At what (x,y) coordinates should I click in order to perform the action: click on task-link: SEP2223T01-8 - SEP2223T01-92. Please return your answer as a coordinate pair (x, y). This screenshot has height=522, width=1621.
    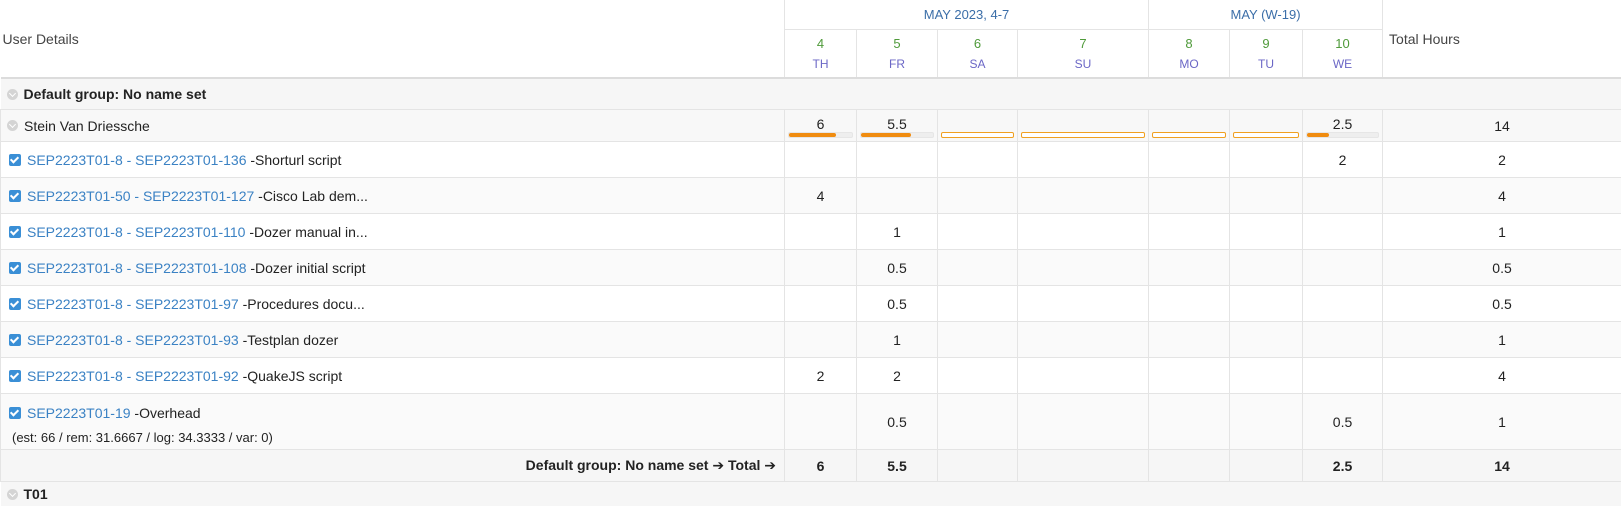
    Looking at the image, I should click on (133, 376).